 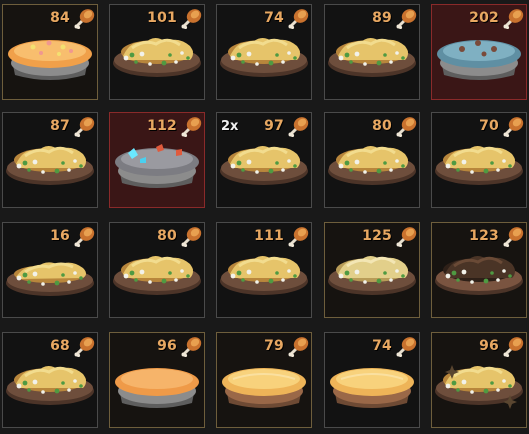 I want to click on inventory-slot: 123, so click(x=479, y=270).